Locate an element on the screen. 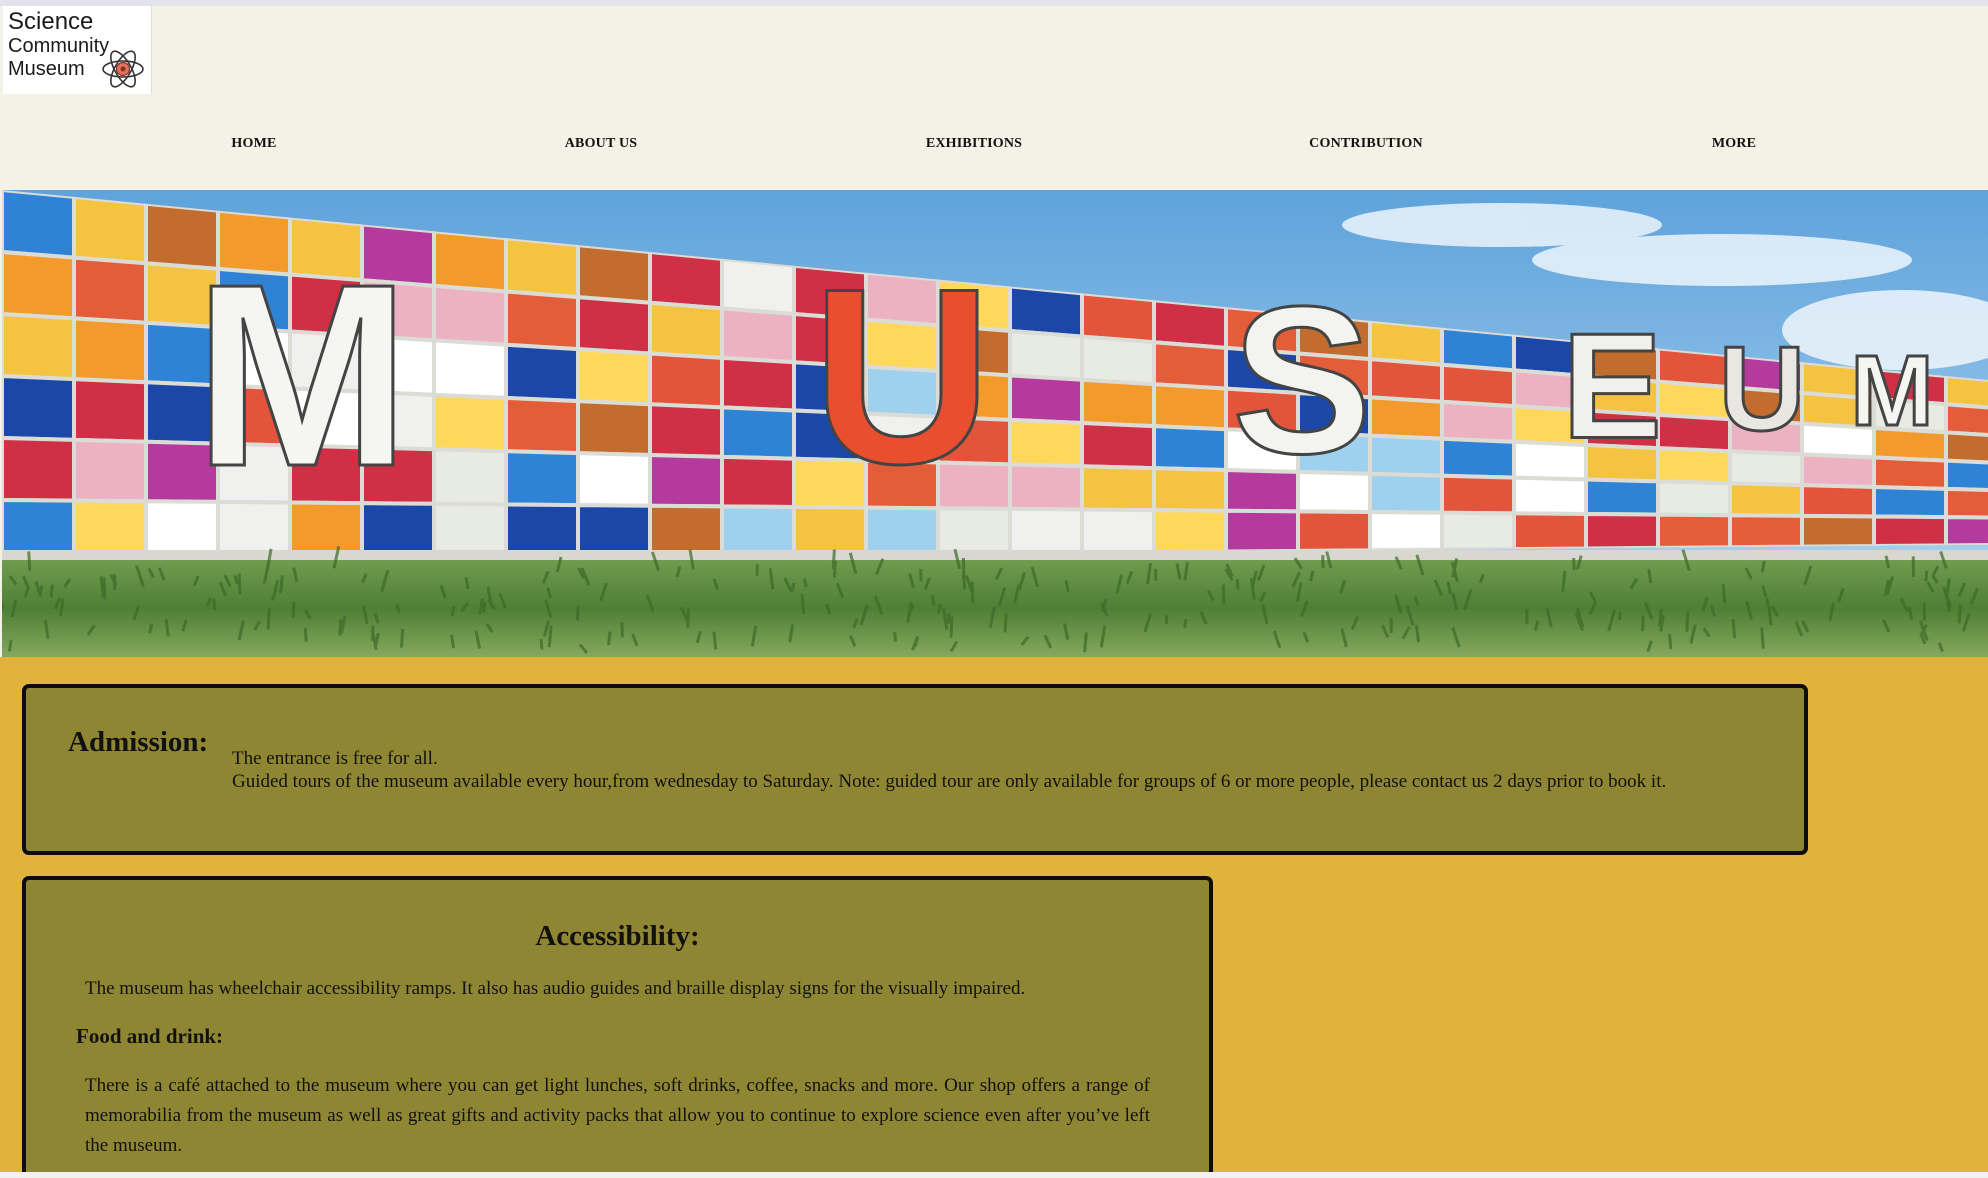  nav-contribution: CONTRIBUTION is located at coordinates (1366, 144).